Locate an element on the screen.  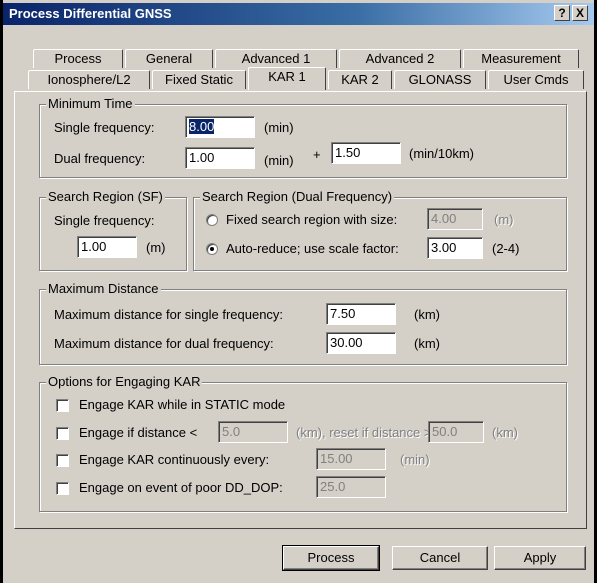
reset-distance-unit: (km) is located at coordinates (505, 432).